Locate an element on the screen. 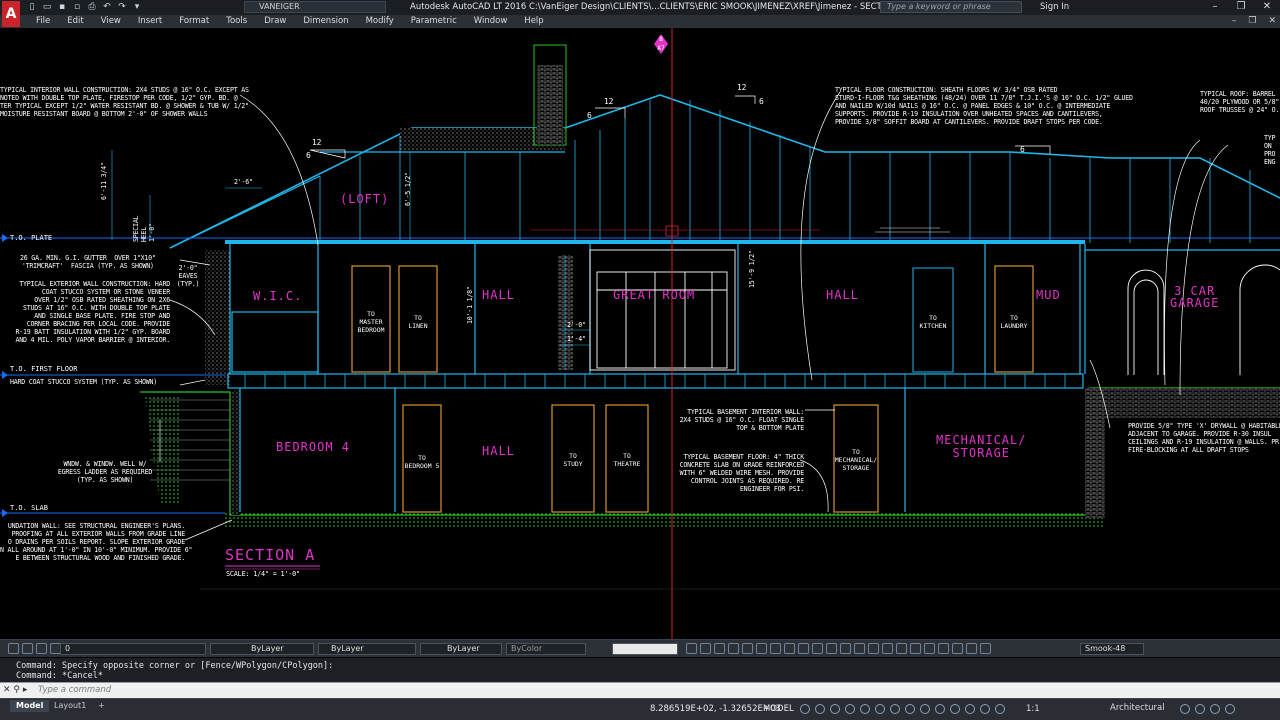 The height and width of the screenshot is (720, 1280). circle-icon is located at coordinates (873, 648).